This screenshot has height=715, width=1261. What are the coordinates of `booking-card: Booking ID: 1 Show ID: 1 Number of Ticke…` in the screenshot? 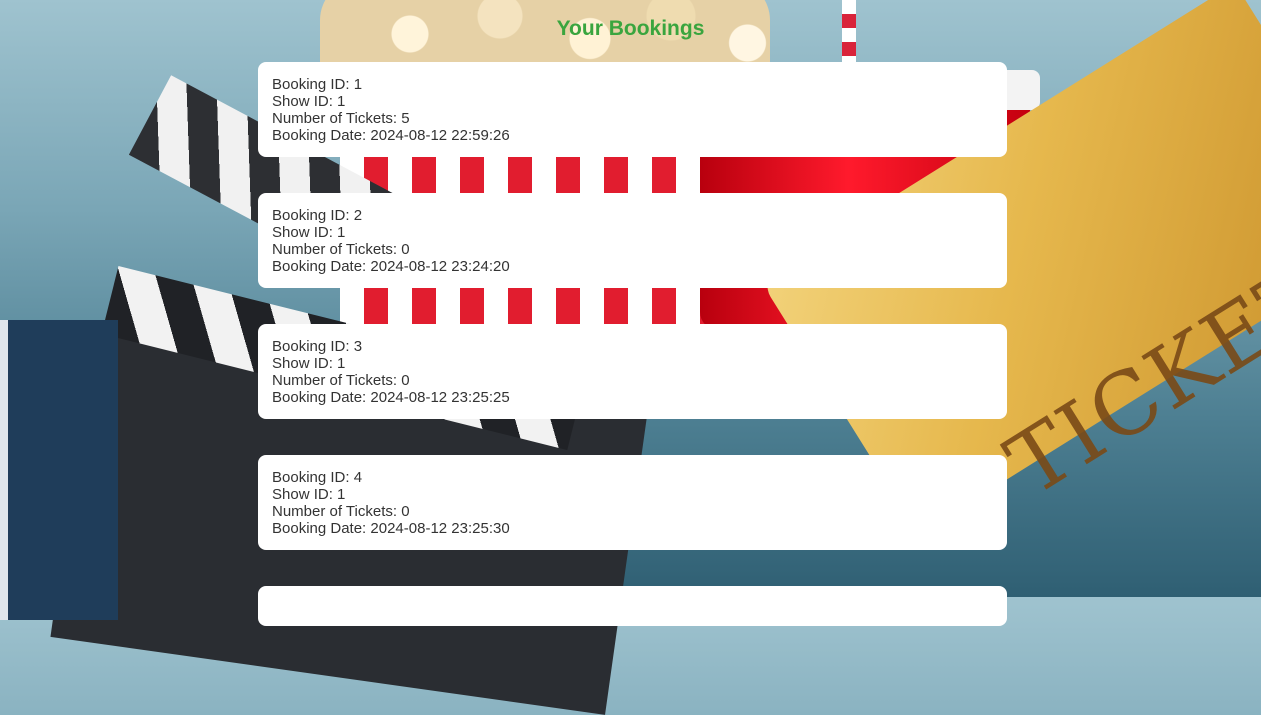 It's located at (632, 109).